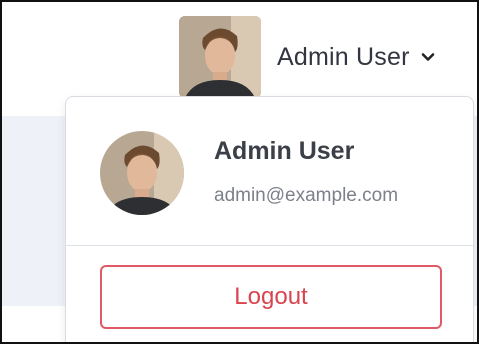 The image size is (479, 344). What do you see at coordinates (271, 297) in the screenshot?
I see `logout-button: Logout` at bounding box center [271, 297].